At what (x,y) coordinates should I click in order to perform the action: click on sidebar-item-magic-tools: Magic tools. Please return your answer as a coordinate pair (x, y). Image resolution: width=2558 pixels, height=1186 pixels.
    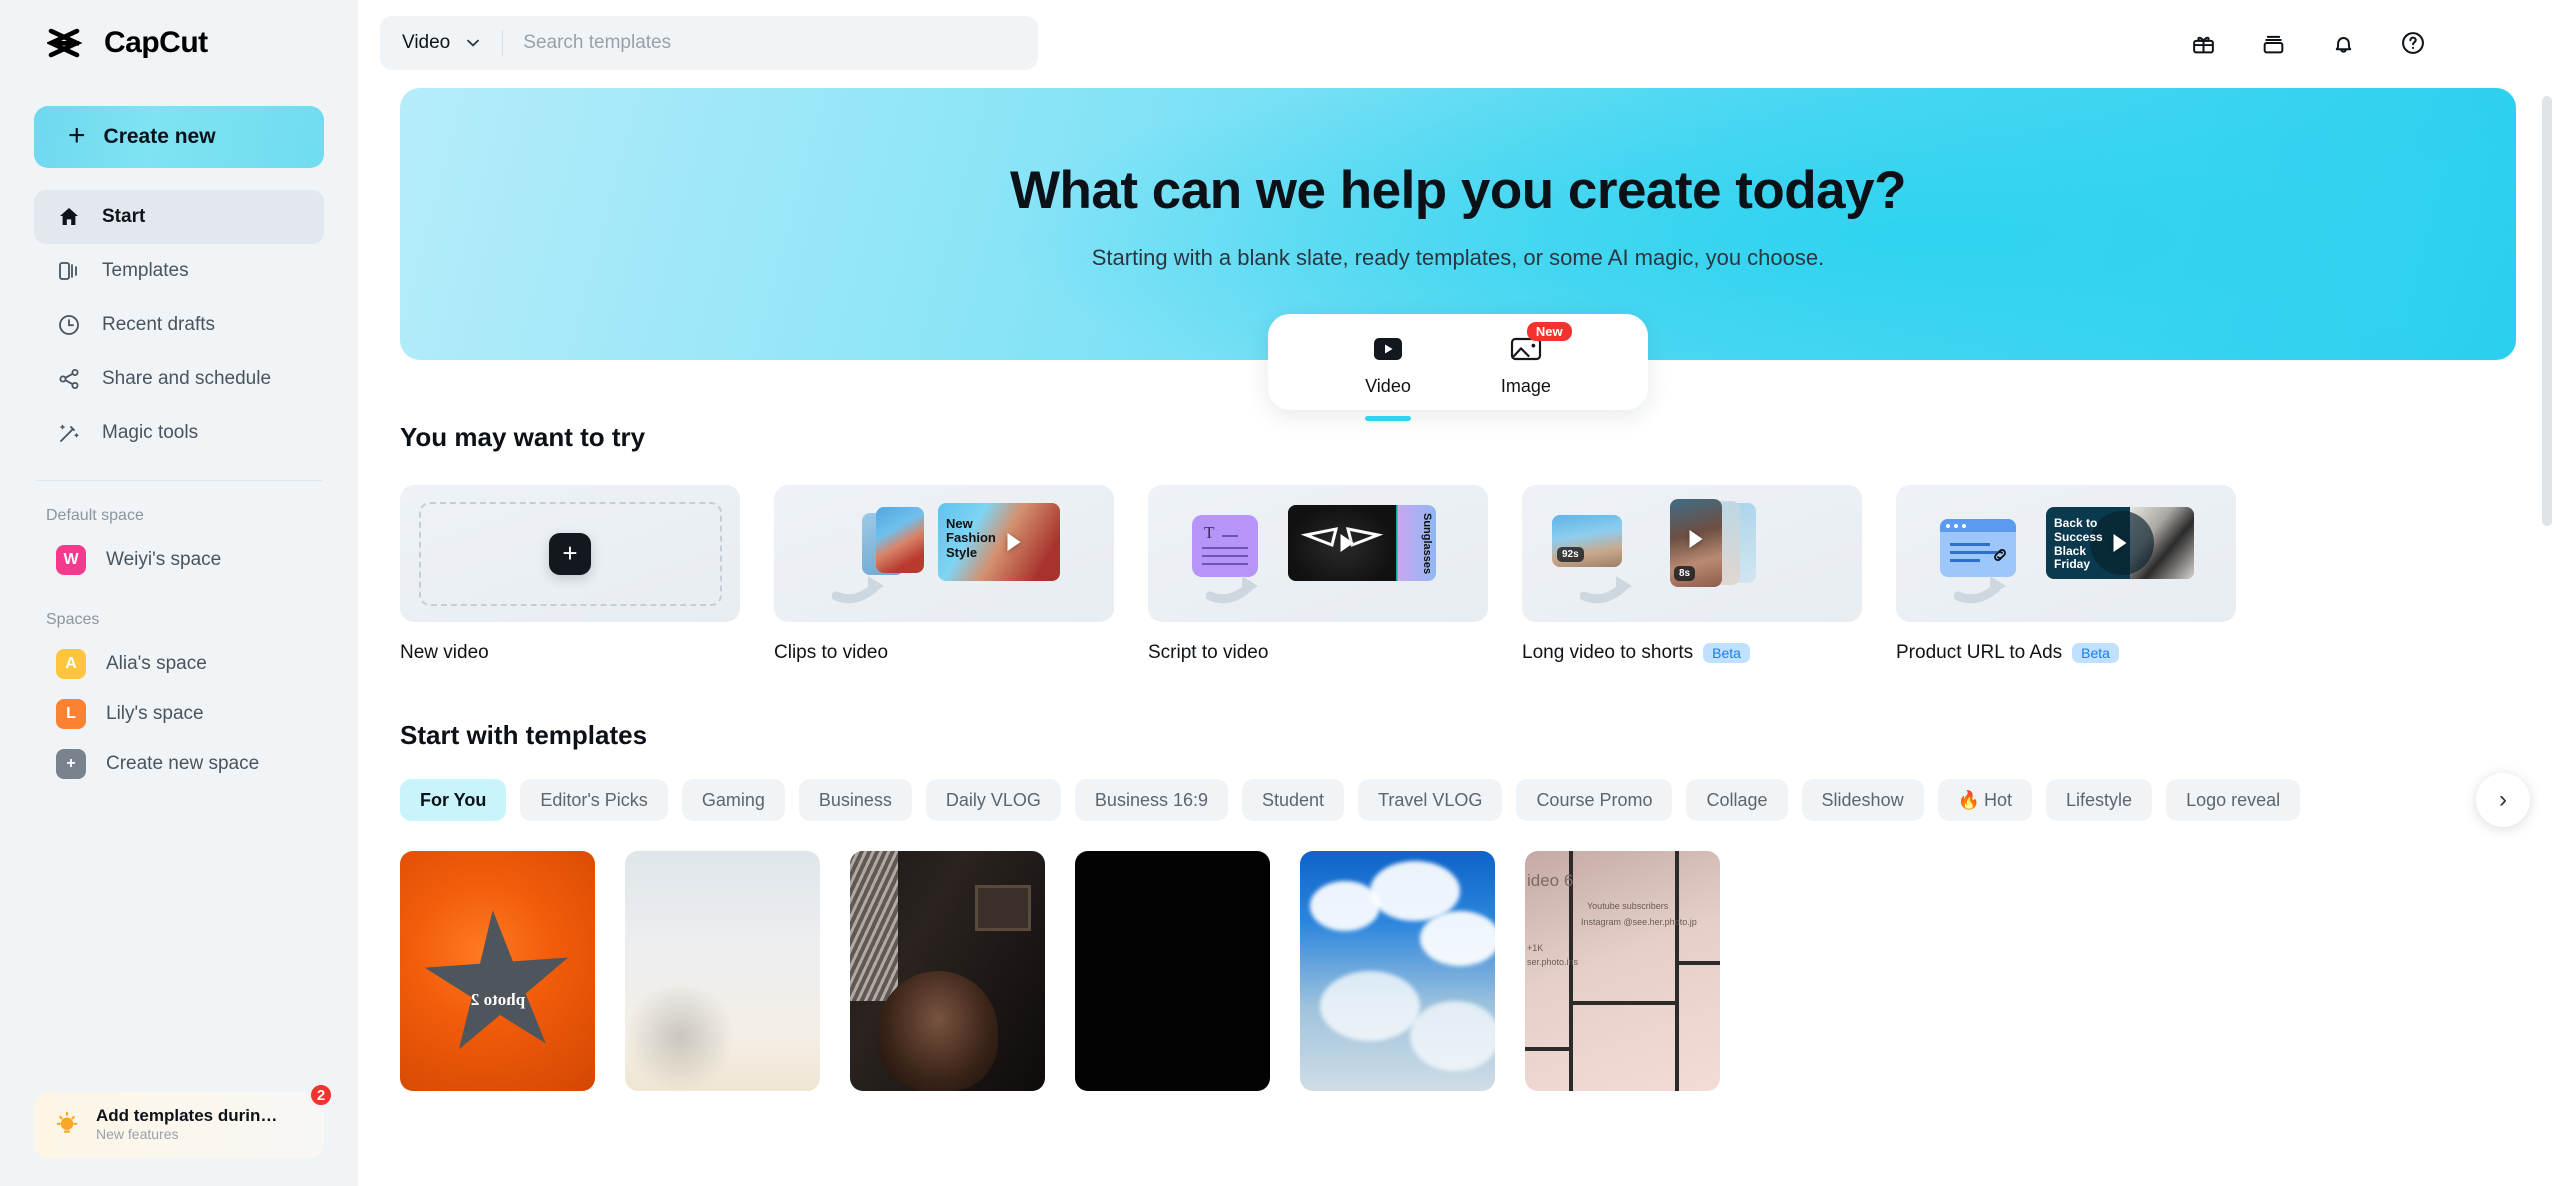
    Looking at the image, I should click on (179, 433).